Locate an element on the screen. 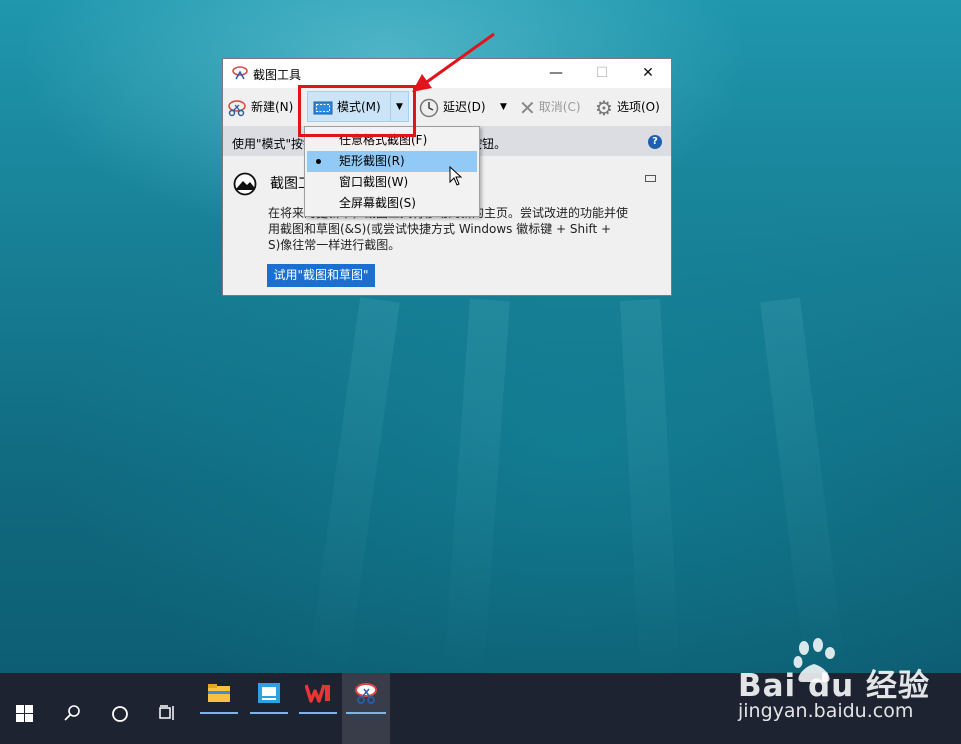 This screenshot has height=744, width=961. search-button is located at coordinates (72, 708).